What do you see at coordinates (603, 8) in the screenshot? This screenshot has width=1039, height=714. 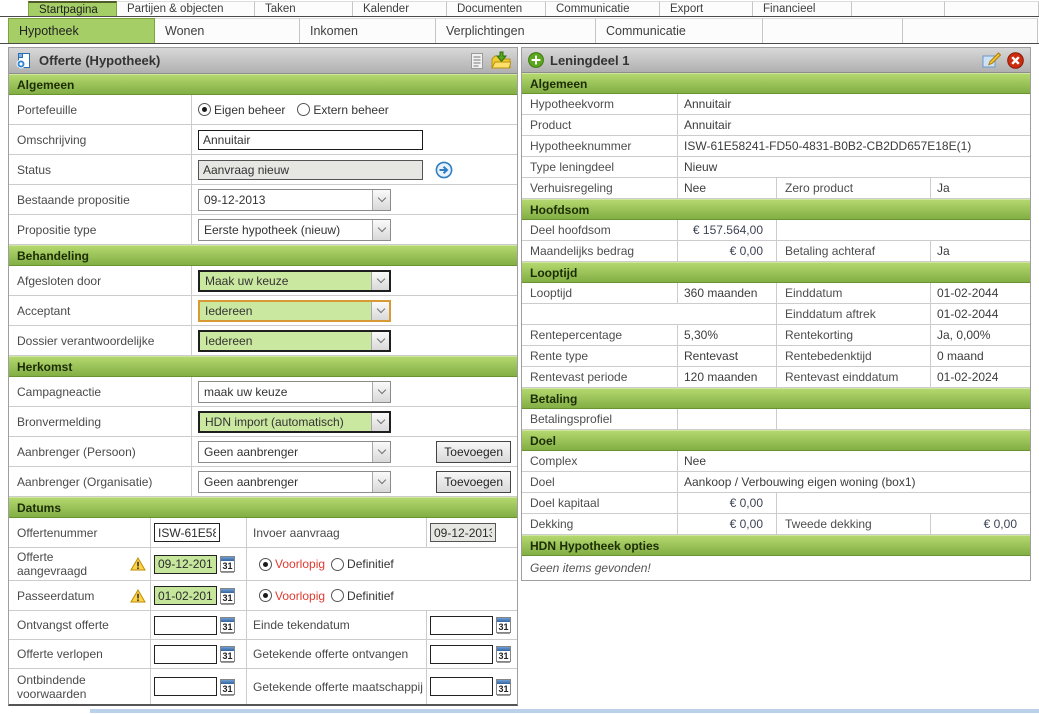 I see `tab-communicatie: Communicatie` at bounding box center [603, 8].